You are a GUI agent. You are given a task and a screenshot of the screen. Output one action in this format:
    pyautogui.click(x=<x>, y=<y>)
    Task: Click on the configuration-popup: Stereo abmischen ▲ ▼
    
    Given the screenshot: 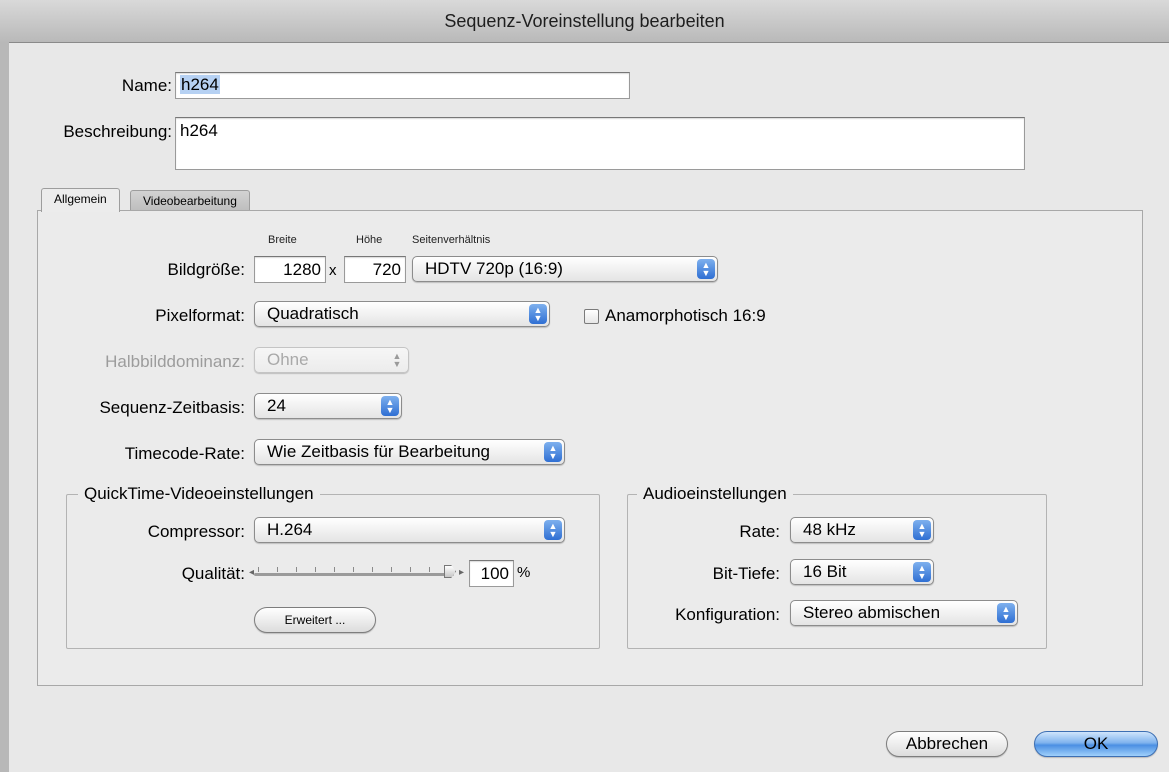 What is the action you would take?
    pyautogui.click(x=904, y=613)
    